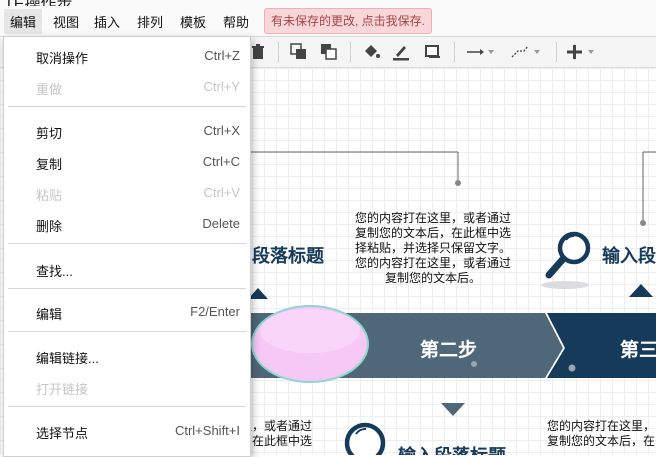 This screenshot has width=656, height=457. I want to click on to-back-icon, so click(329, 52).